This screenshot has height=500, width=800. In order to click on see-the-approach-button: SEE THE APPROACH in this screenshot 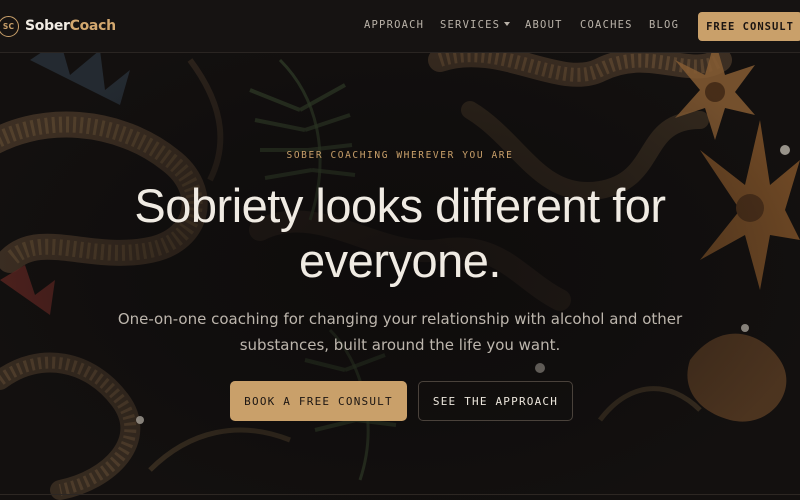, I will do `click(495, 401)`.